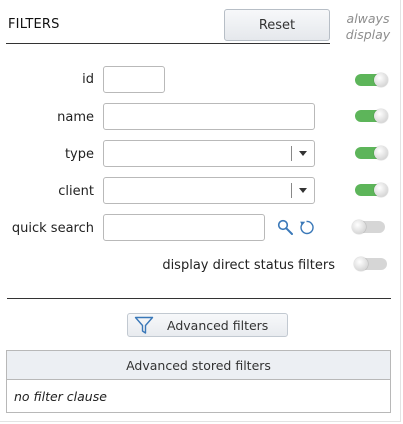 Image resolution: width=403 pixels, height=424 pixels. Describe the element at coordinates (34, 24) in the screenshot. I see `filters-title: FILTERS` at that location.